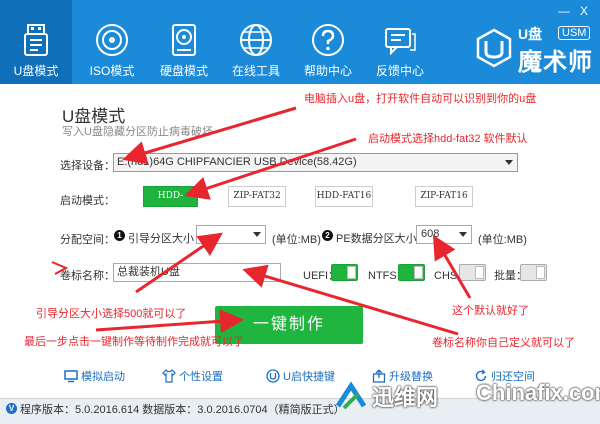  I want to click on boot-partition-label: 引导分区大小：, so click(166, 239).